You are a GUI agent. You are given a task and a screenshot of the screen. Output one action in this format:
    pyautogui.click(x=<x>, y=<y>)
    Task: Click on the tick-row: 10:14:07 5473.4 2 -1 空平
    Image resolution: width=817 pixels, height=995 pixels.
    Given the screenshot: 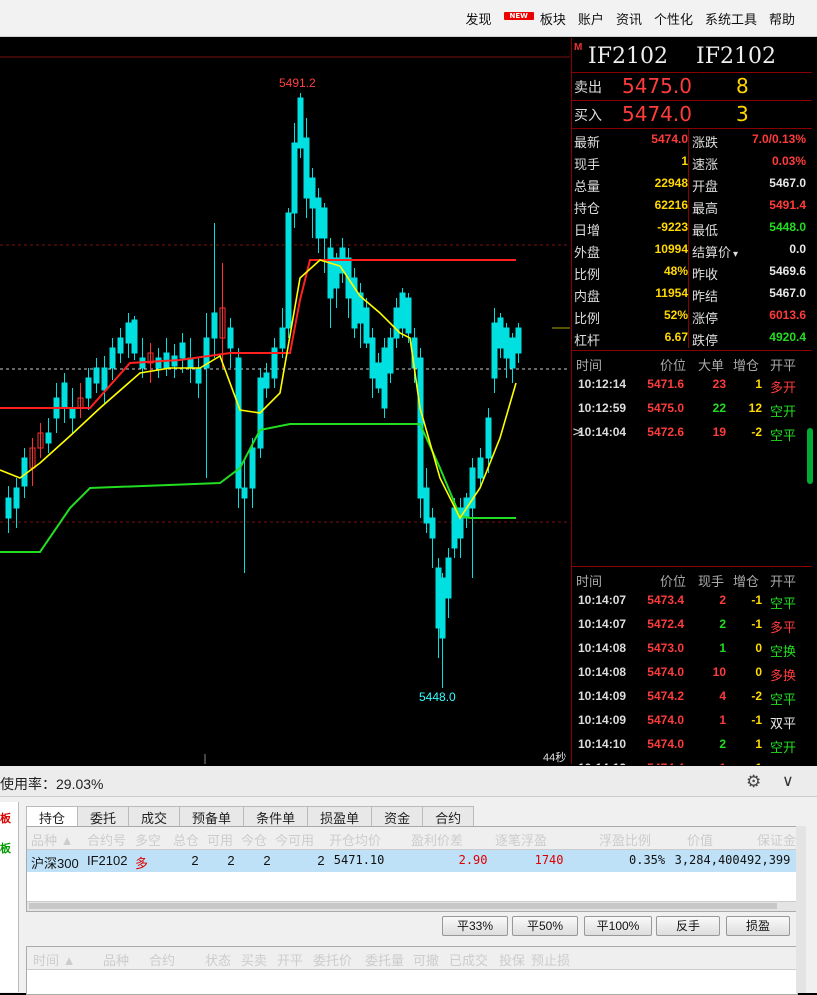 What is the action you would take?
    pyautogui.click(x=692, y=601)
    